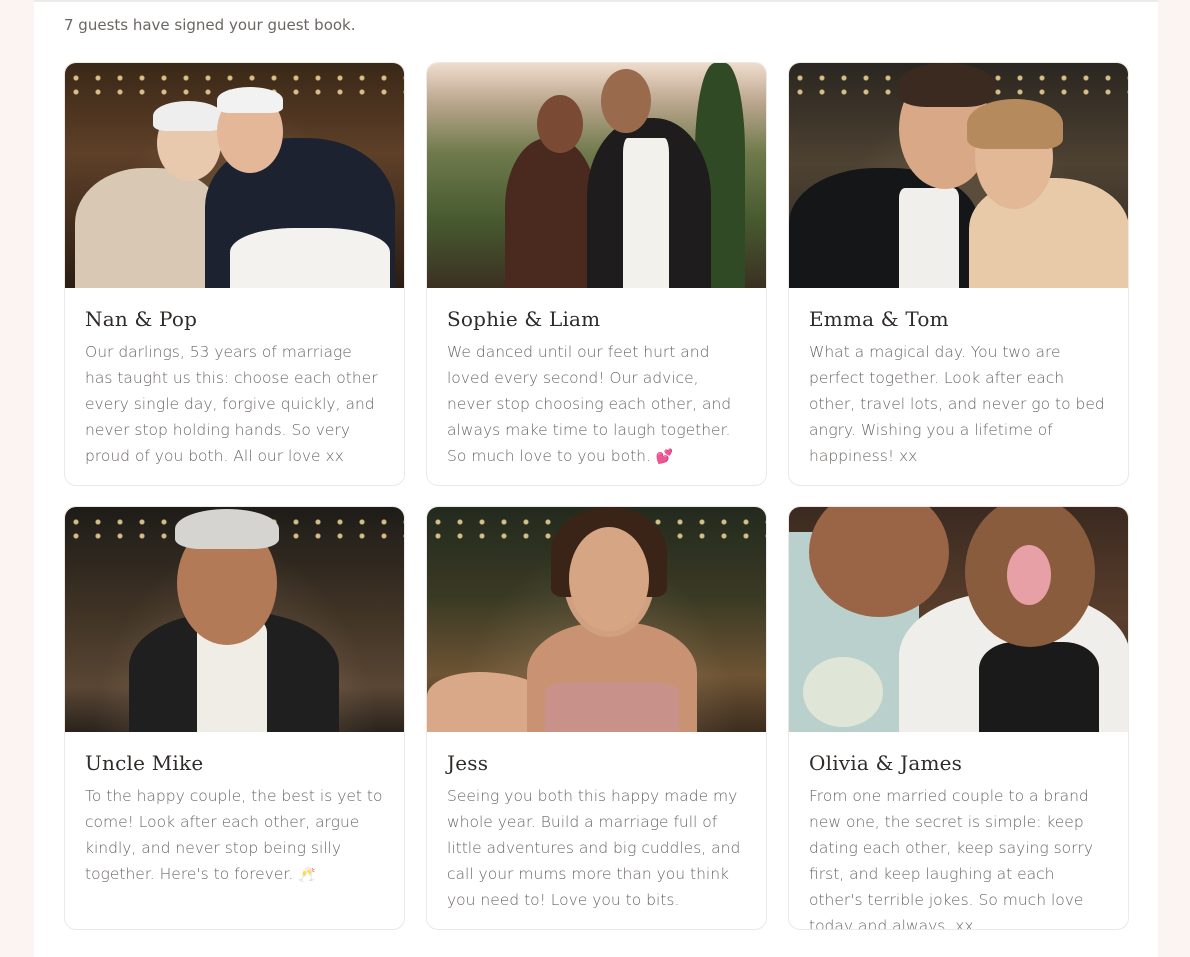 The image size is (1190, 957). What do you see at coordinates (141, 319) in the screenshot?
I see `guest-name: Nan & Pop` at bounding box center [141, 319].